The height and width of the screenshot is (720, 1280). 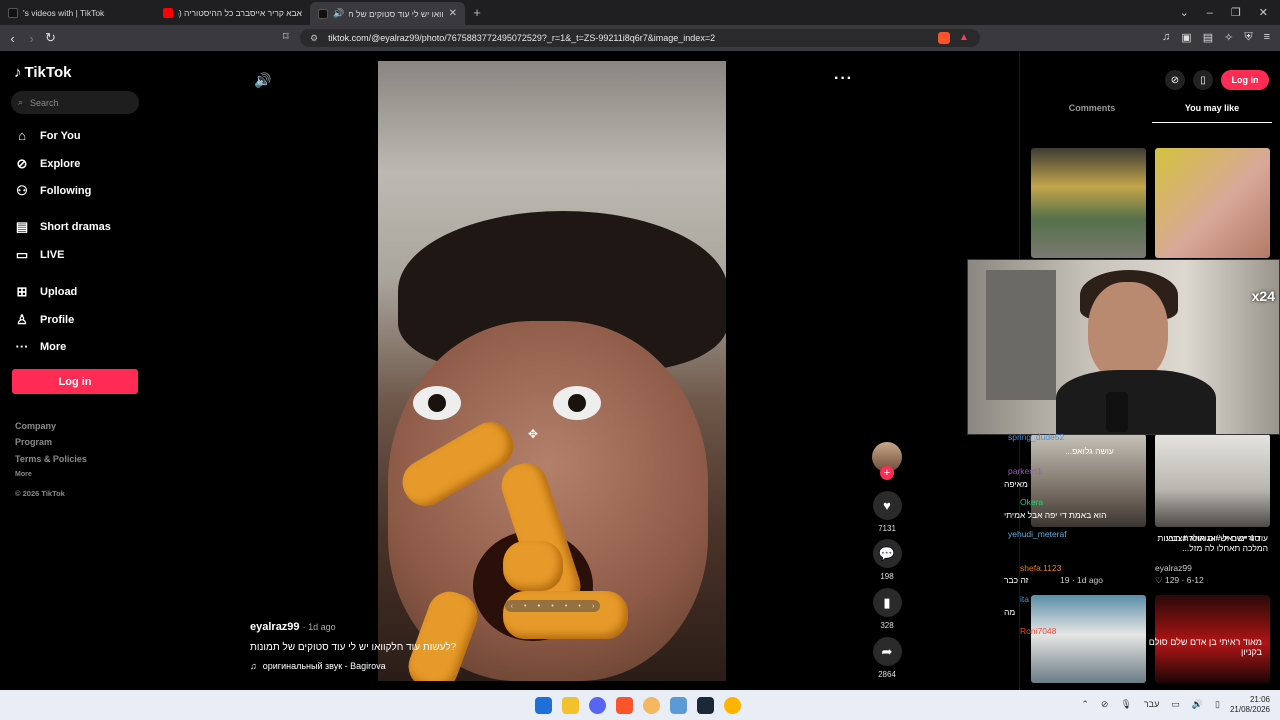 I want to click on post-age: · 1d ago, so click(x=319, y=627).